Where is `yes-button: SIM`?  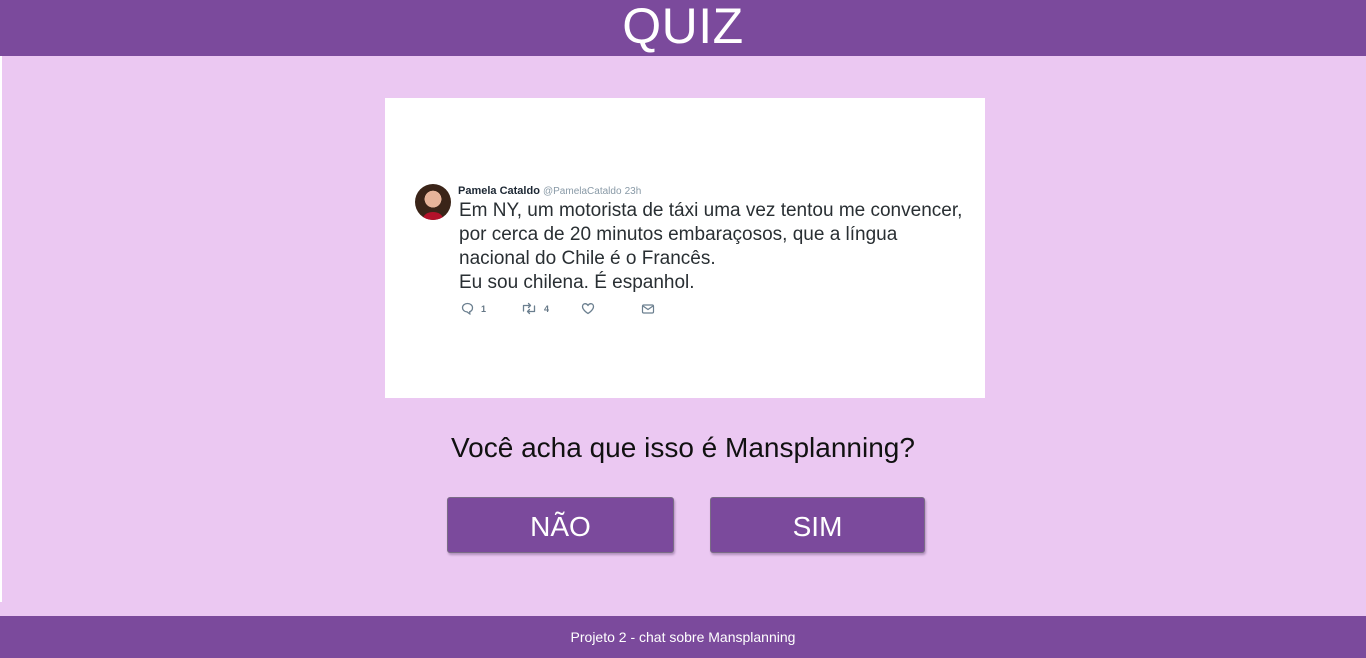
yes-button: SIM is located at coordinates (817, 525).